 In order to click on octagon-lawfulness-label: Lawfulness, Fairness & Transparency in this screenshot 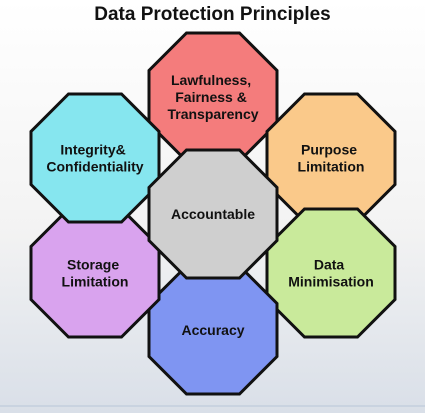, I will do `click(212, 97)`.